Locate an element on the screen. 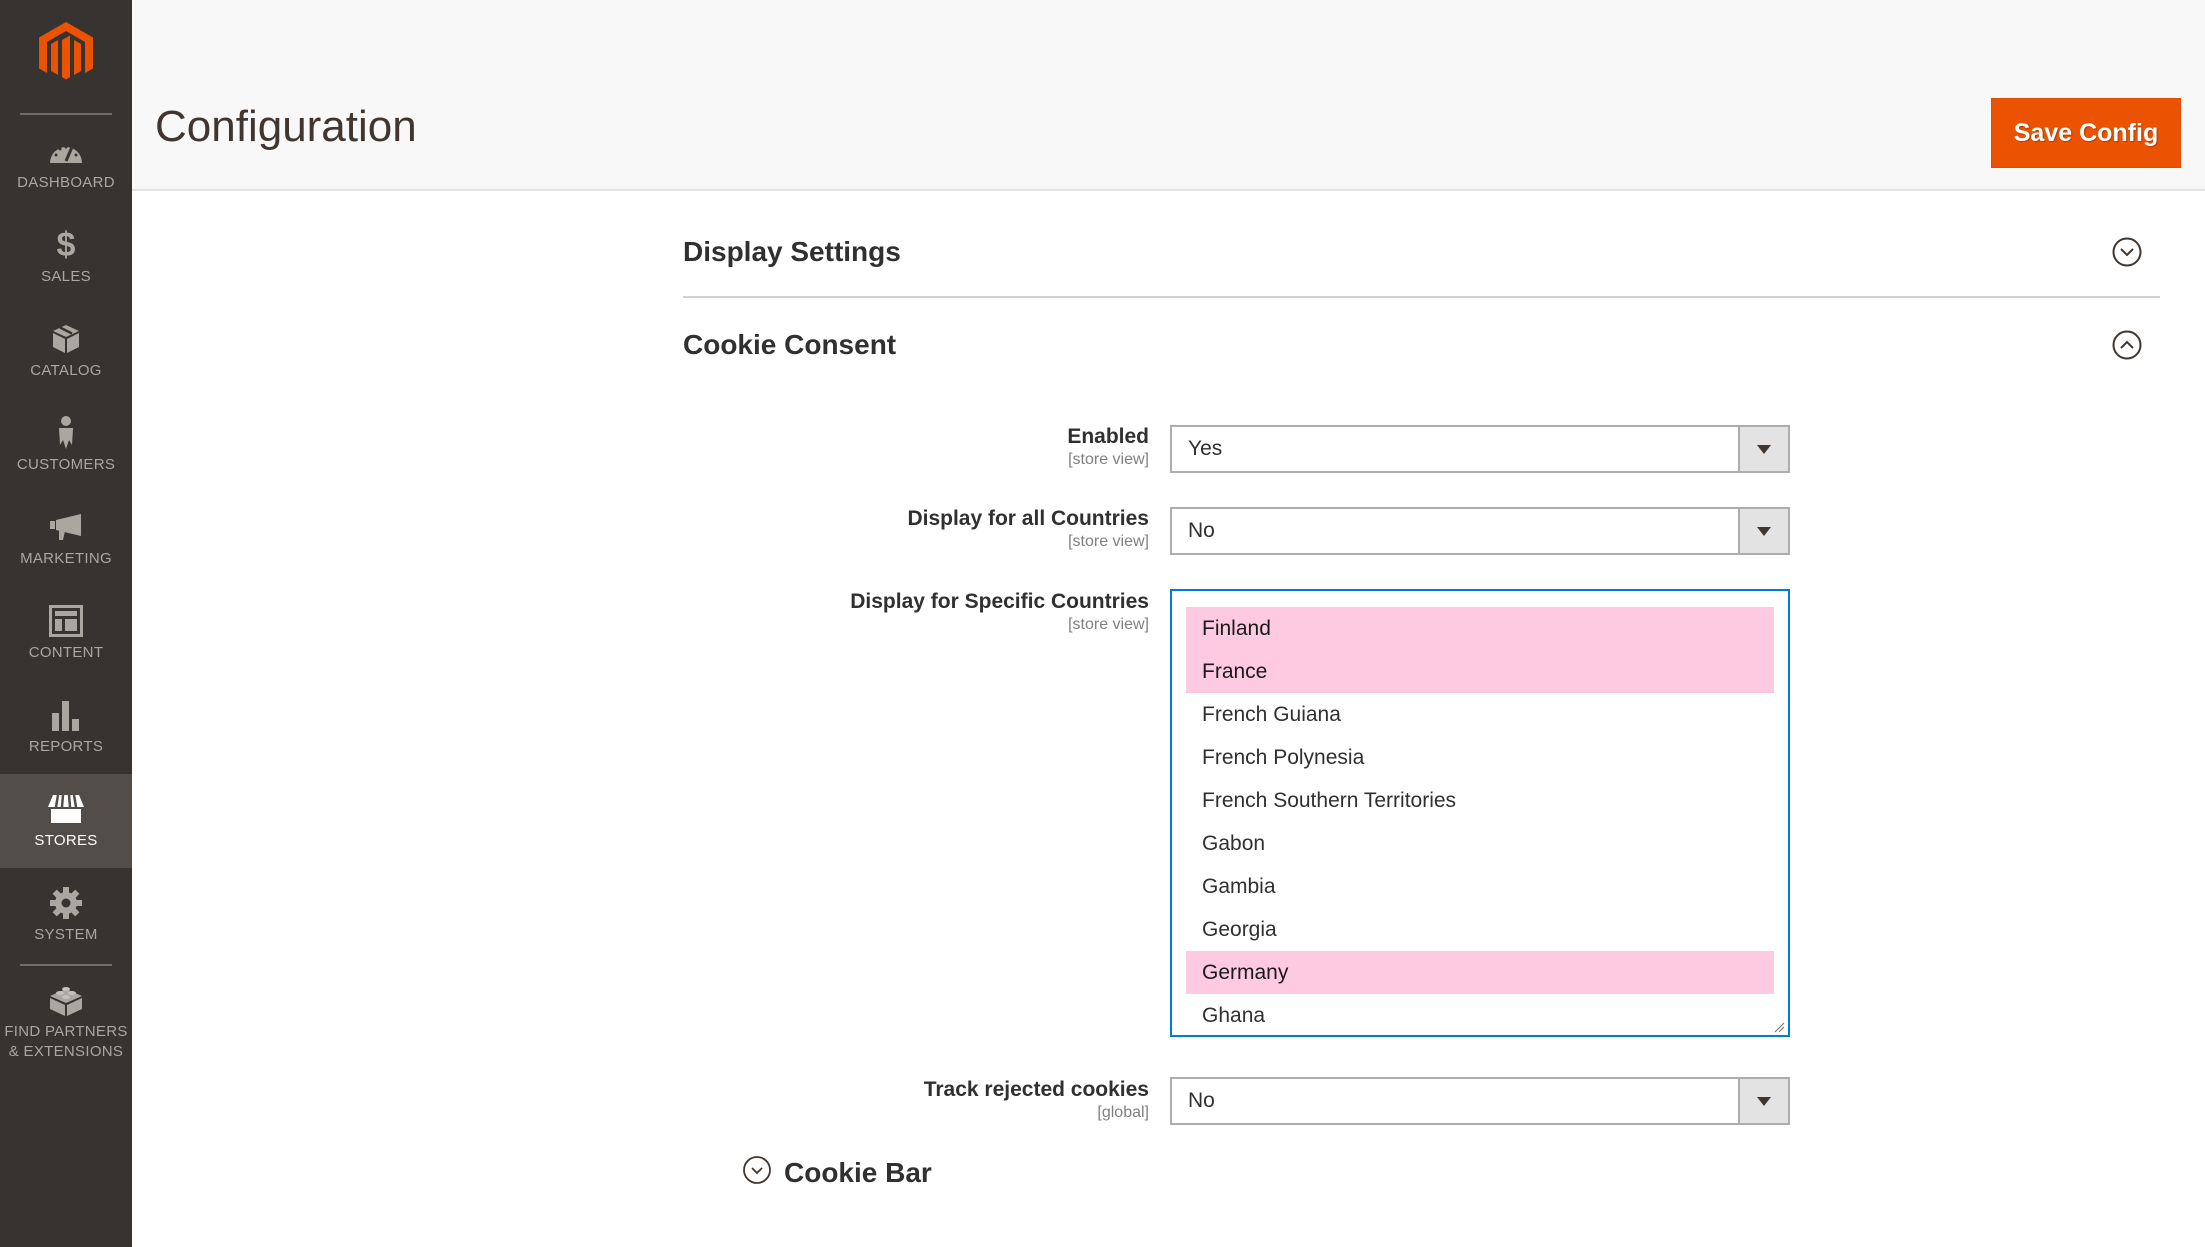 This screenshot has height=1247, width=2205. sidebar-label: FIND PARTNERS & EXTENSIONS is located at coordinates (66, 1041).